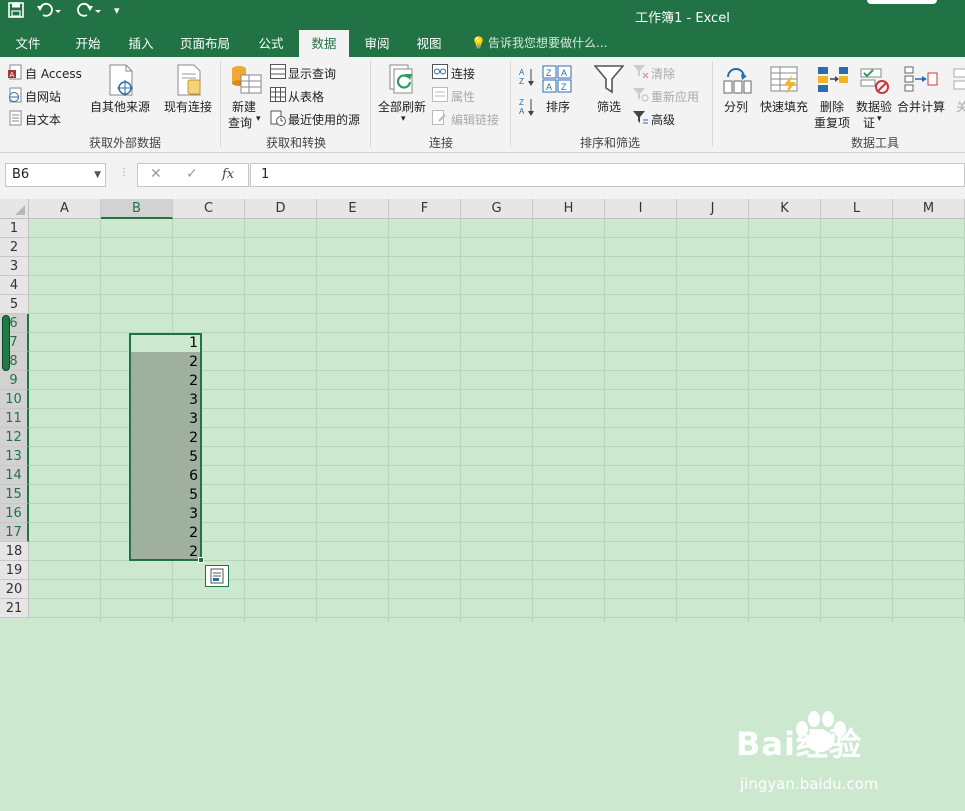 Image resolution: width=965 pixels, height=811 pixels. What do you see at coordinates (43, 96) in the screenshot?
I see `from-web-button: 自网站` at bounding box center [43, 96].